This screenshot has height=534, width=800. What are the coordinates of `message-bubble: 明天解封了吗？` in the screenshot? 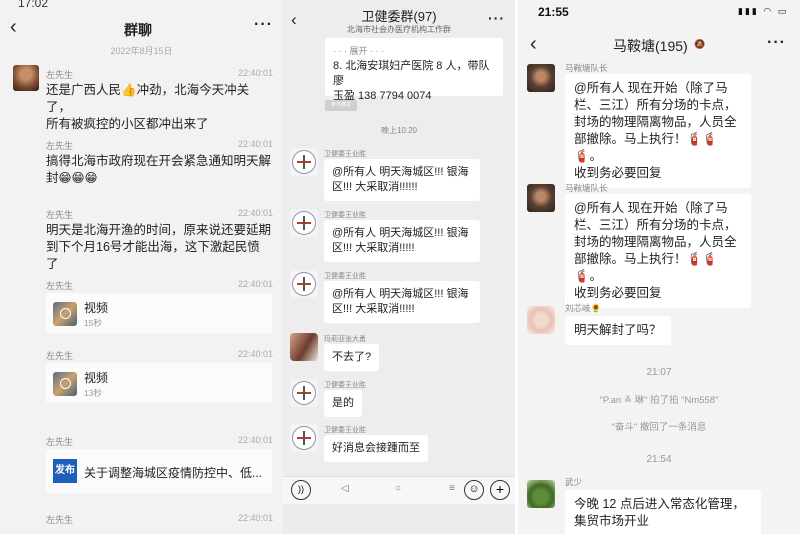 It's located at (618, 330).